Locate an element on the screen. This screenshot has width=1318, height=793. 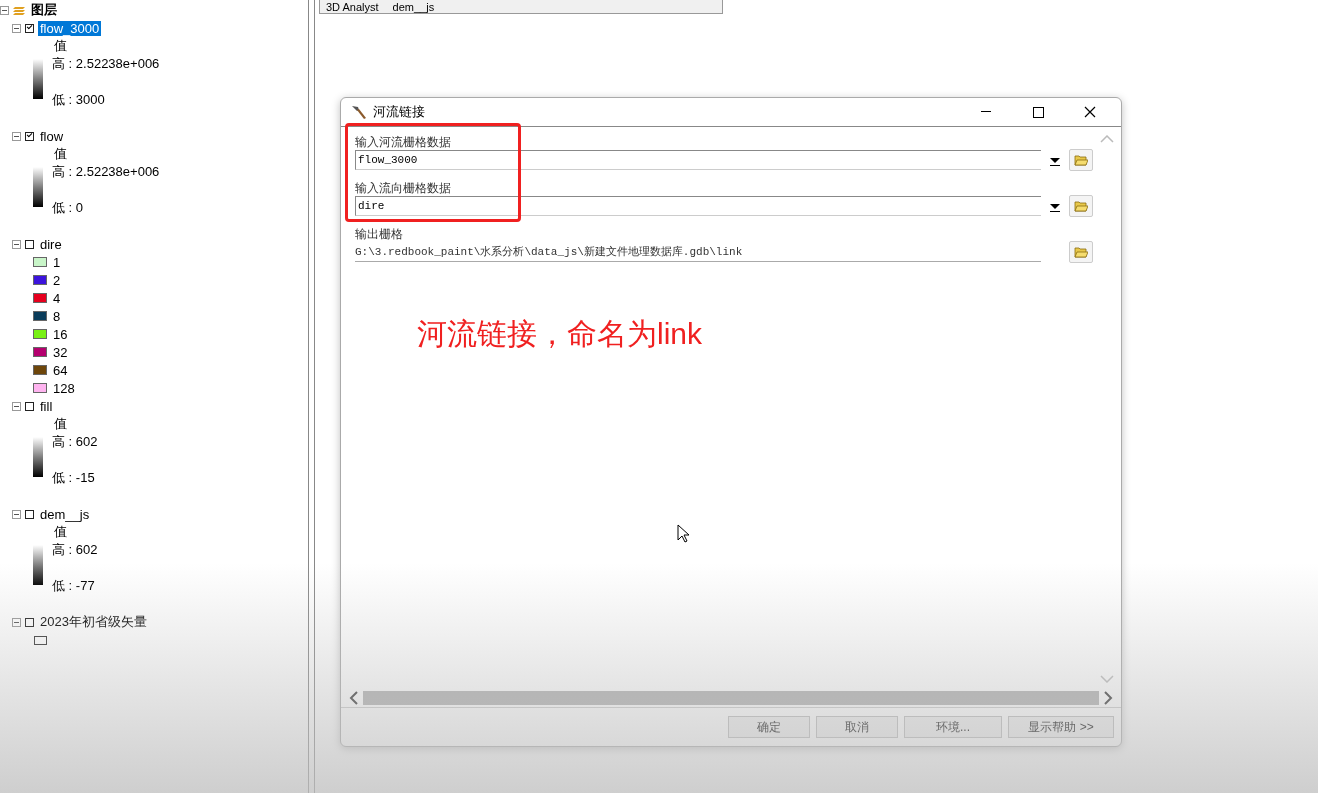
annotation-text: 河流链接，命名为link is located at coordinates (559, 334).